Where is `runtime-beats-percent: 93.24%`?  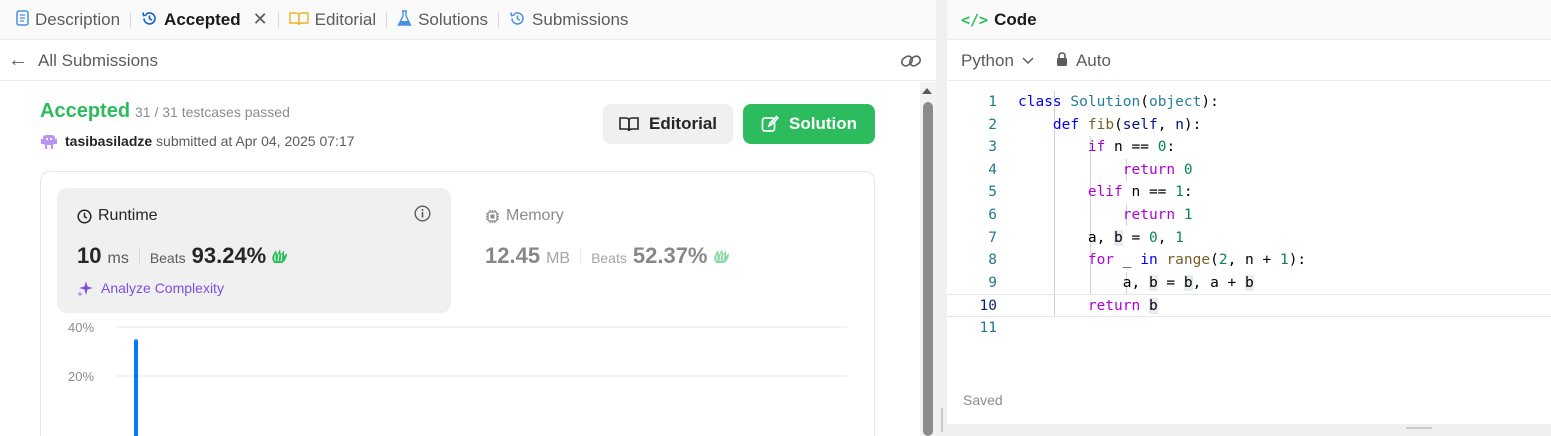 runtime-beats-percent: 93.24% is located at coordinates (229, 255).